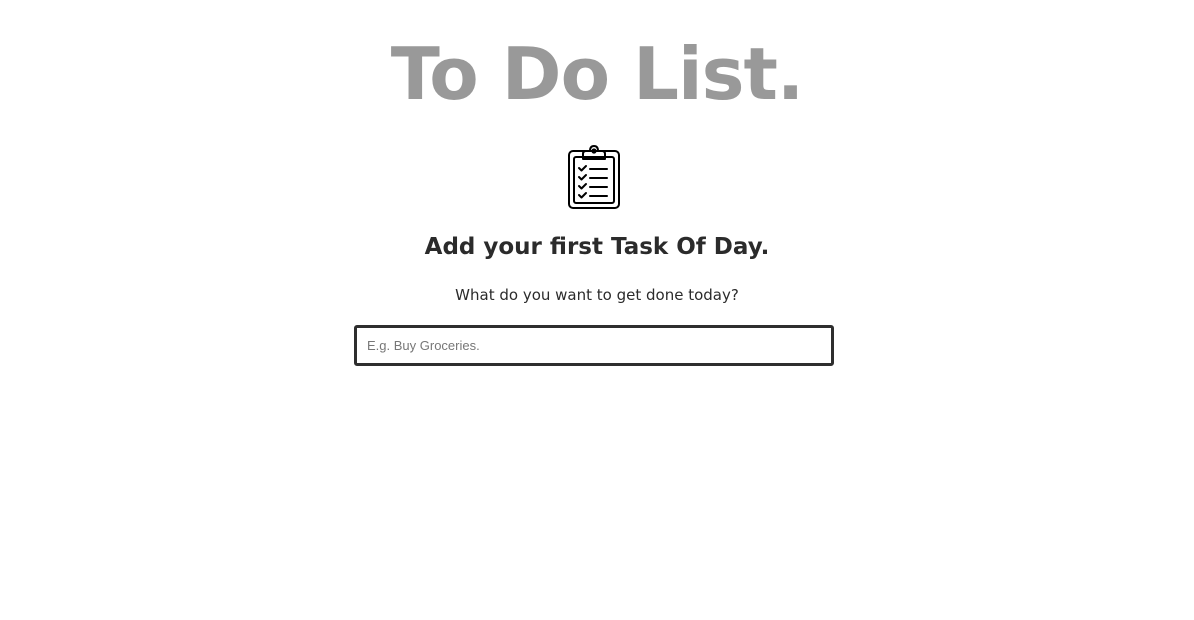 This screenshot has height=620, width=1194. I want to click on empty-state-heading: Add your first Task Of Day., so click(597, 247).